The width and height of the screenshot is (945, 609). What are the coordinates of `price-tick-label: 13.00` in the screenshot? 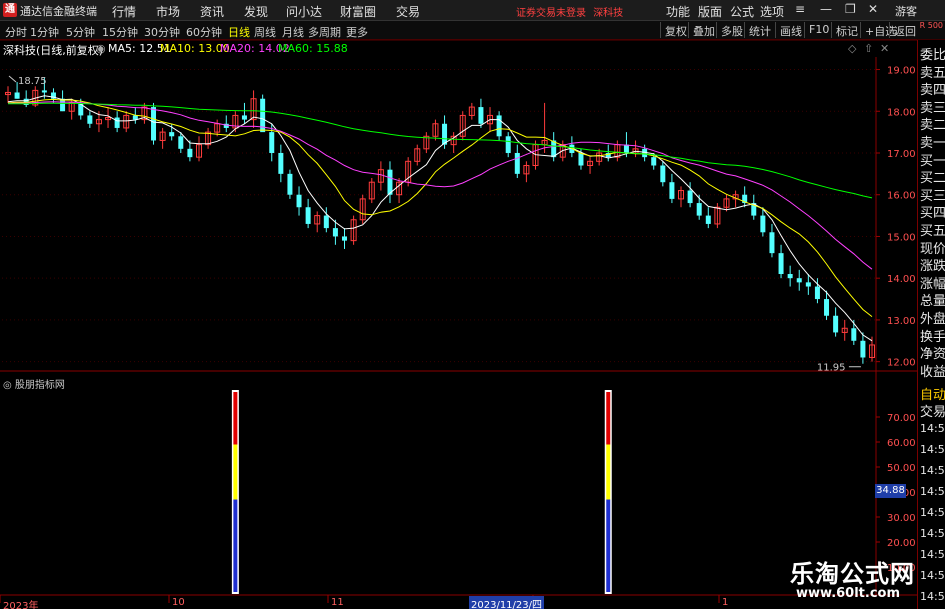 It's located at (901, 321).